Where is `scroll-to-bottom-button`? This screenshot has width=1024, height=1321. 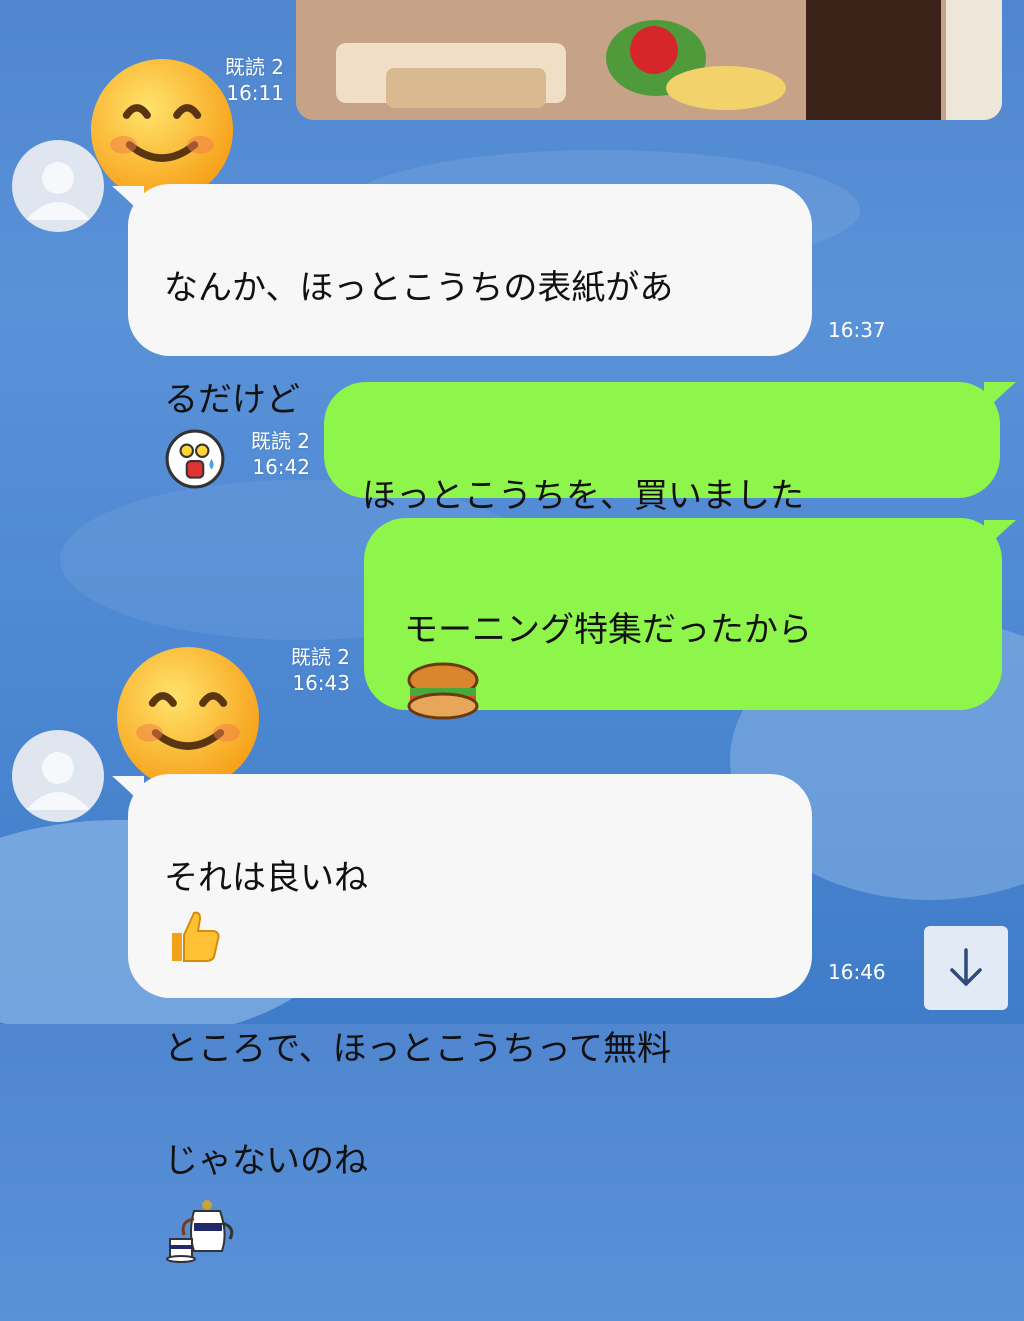 scroll-to-bottom-button is located at coordinates (966, 968).